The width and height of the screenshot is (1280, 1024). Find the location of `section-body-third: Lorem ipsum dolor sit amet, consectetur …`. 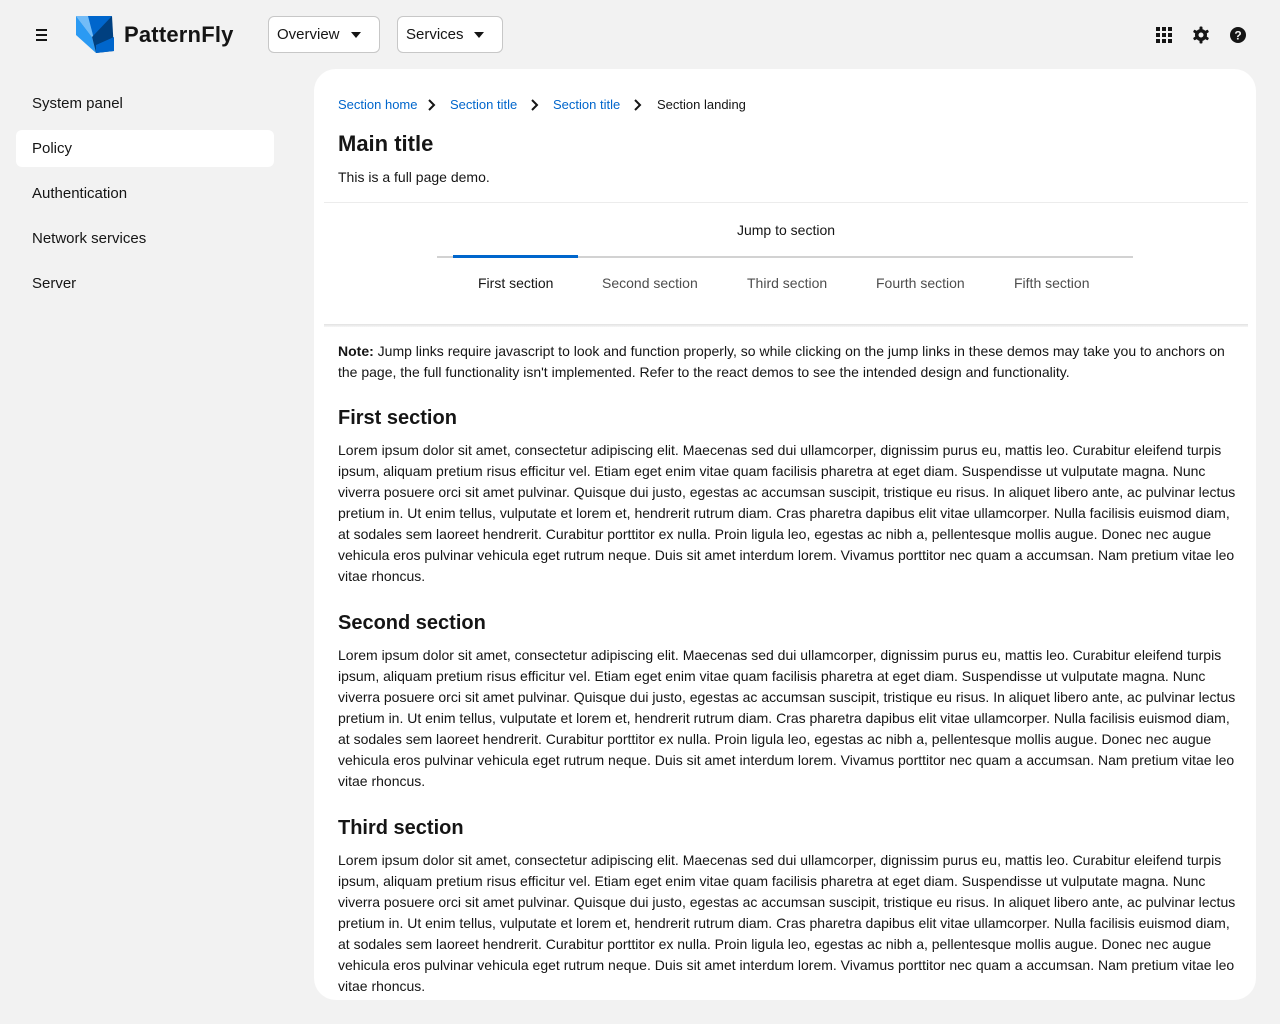

section-body-third: Lorem ipsum dolor sit amet, consectetur … is located at coordinates (787, 923).